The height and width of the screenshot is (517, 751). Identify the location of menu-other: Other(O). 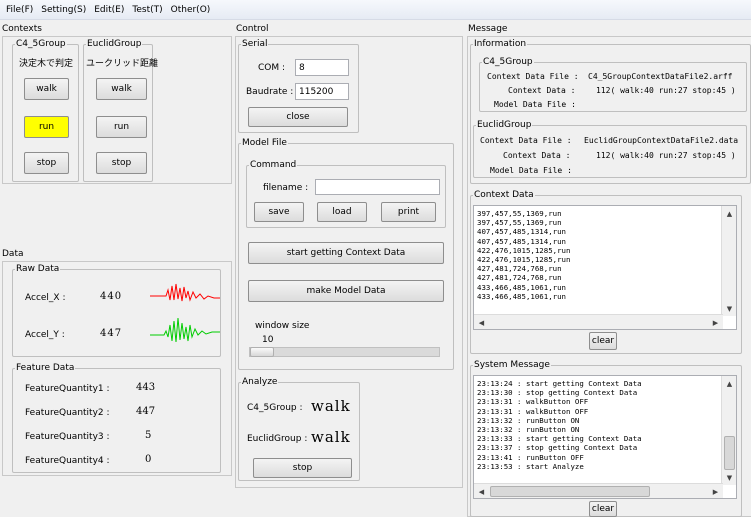
(191, 10).